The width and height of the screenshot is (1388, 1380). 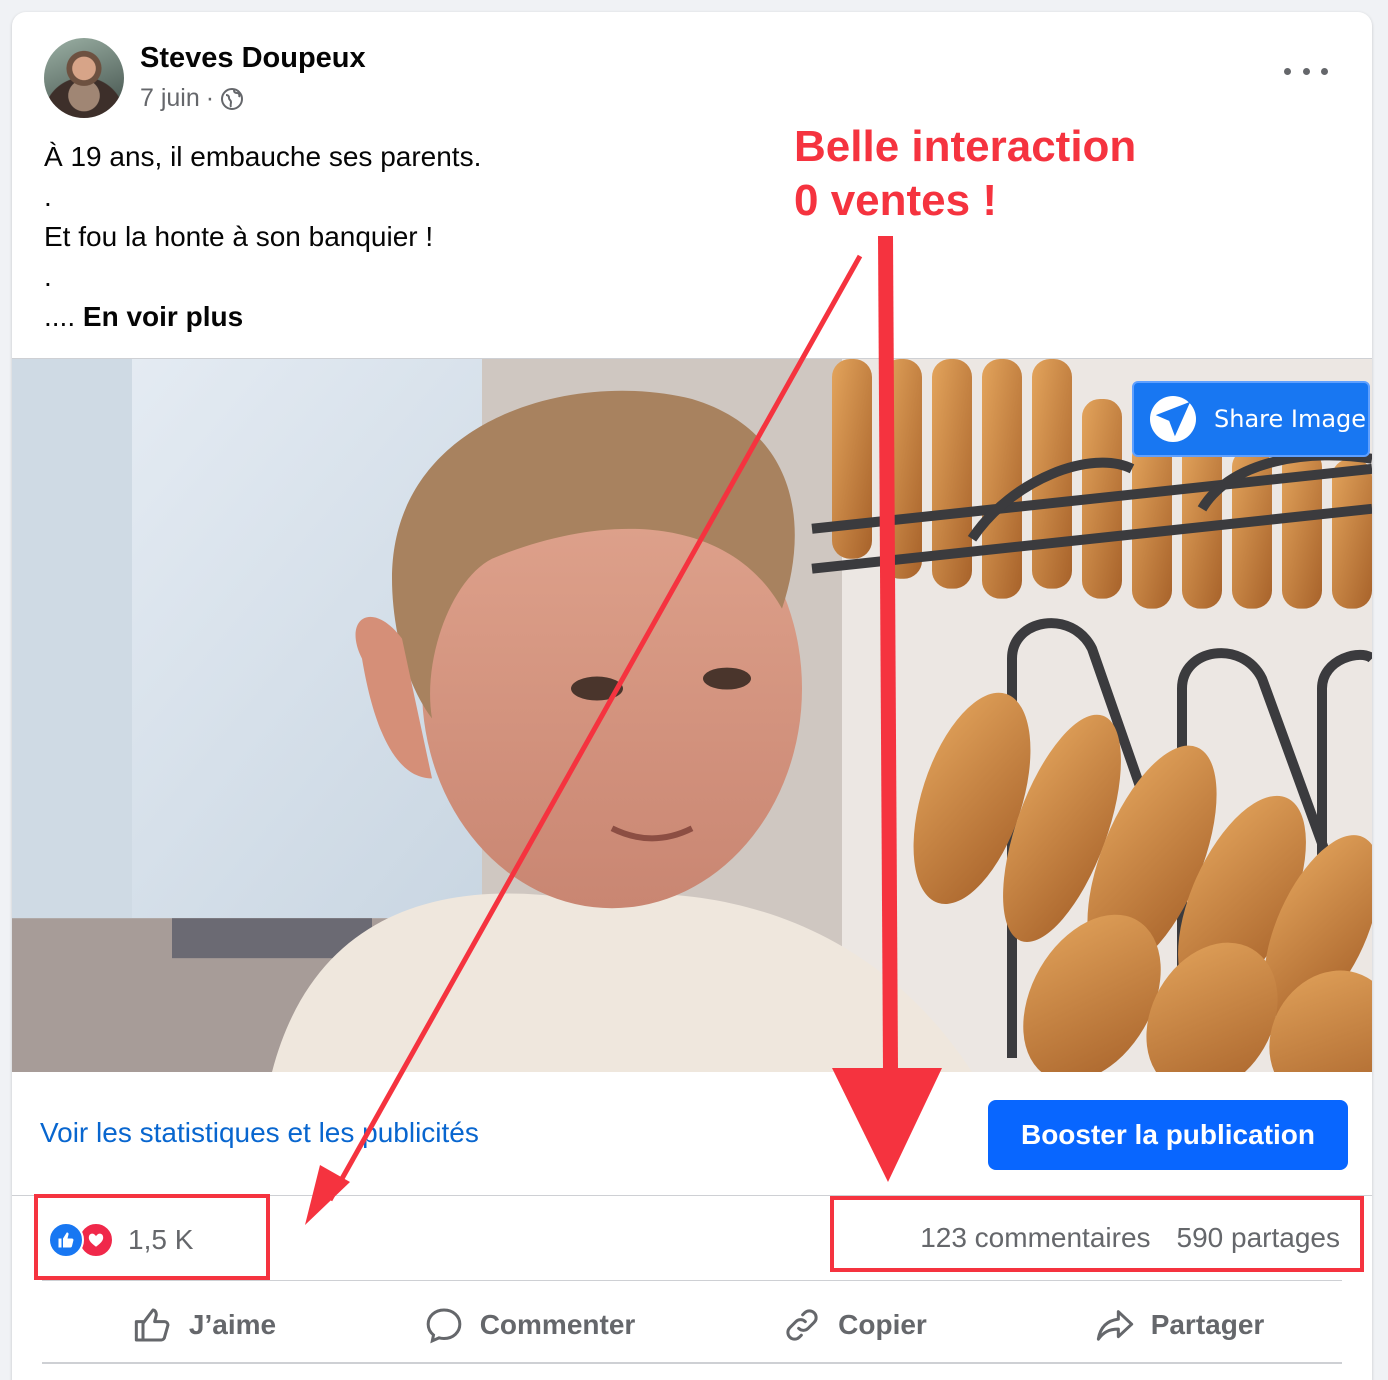 What do you see at coordinates (882, 1324) in the screenshot?
I see `copy-label: Copier` at bounding box center [882, 1324].